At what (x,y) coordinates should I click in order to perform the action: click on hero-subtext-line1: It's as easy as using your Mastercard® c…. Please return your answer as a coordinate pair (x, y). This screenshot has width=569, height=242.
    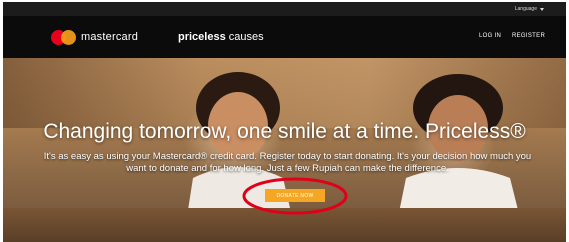
    Looking at the image, I should click on (287, 156).